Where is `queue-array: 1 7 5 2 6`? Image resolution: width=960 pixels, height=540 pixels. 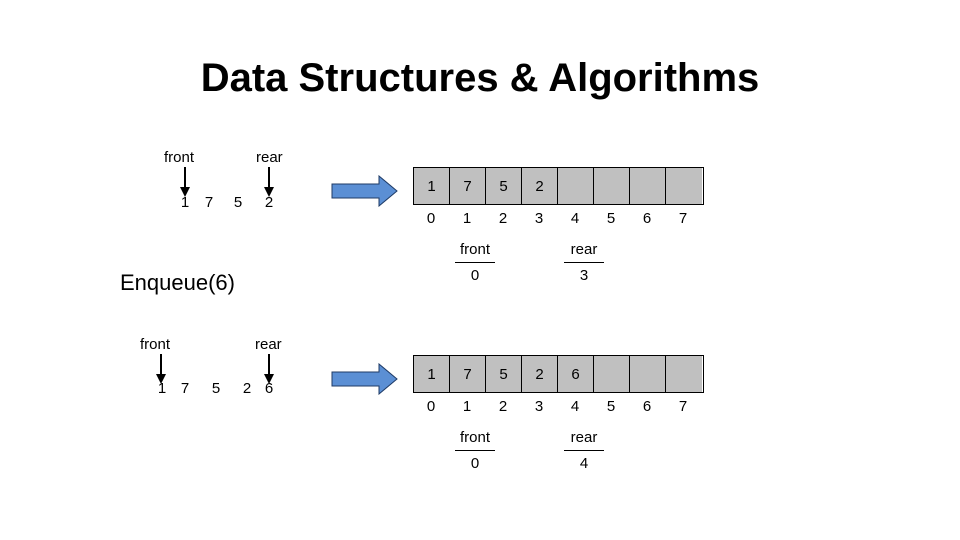
queue-array: 1 7 5 2 6 is located at coordinates (558, 374).